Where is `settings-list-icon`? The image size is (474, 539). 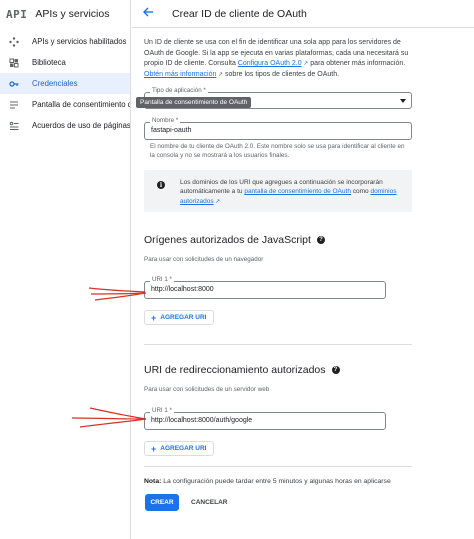
settings-list-icon is located at coordinates (14, 126).